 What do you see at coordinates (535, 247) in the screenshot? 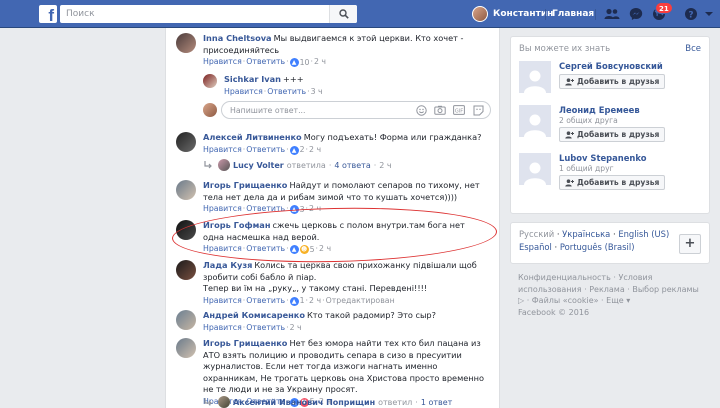
I see `language-link: Español` at bounding box center [535, 247].